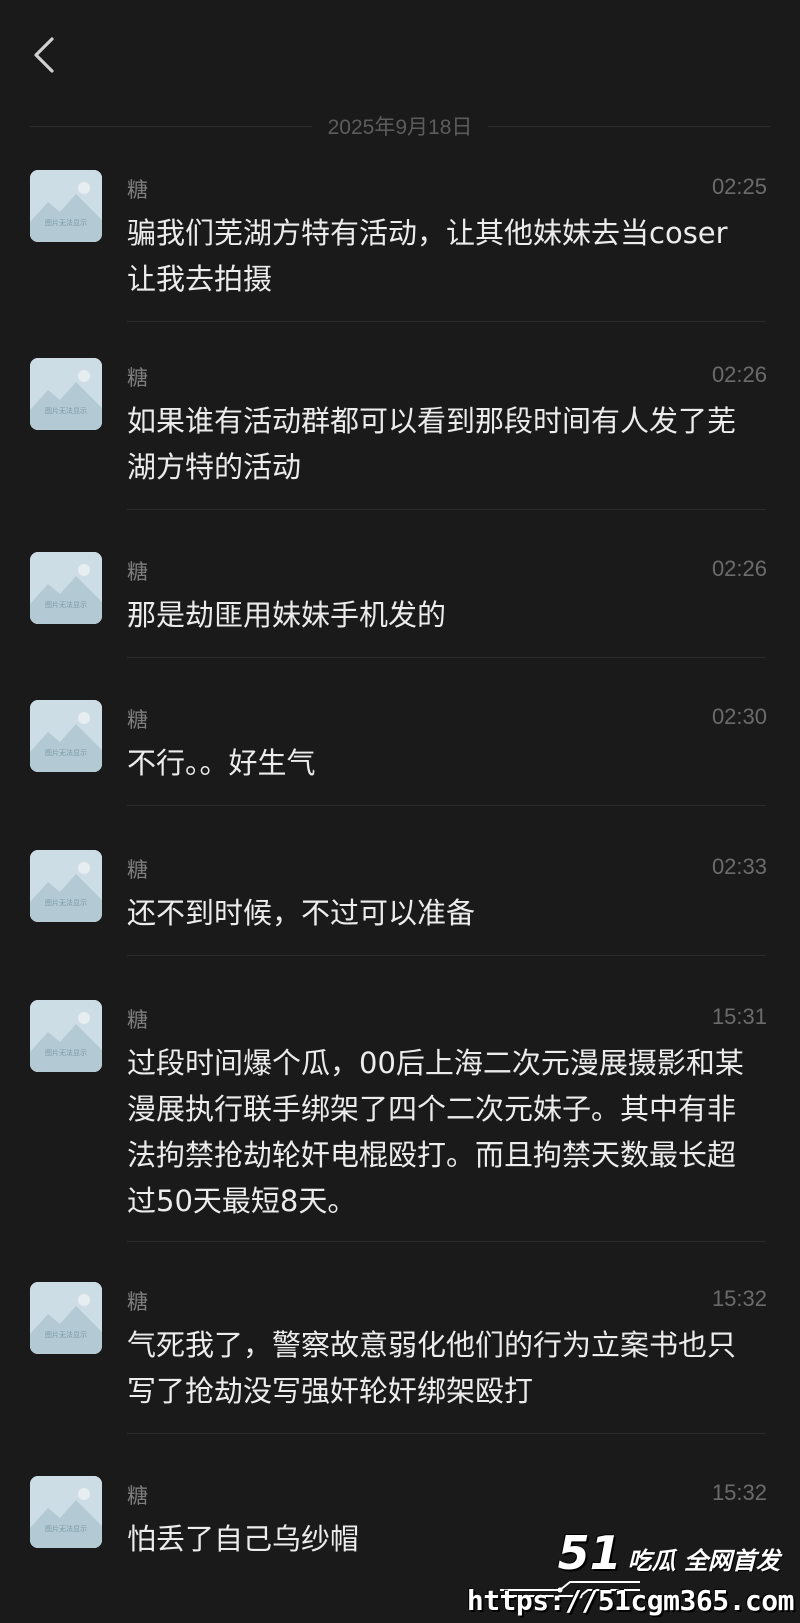  Describe the element at coordinates (629, 126) in the screenshot. I see `divider-line-right` at that location.